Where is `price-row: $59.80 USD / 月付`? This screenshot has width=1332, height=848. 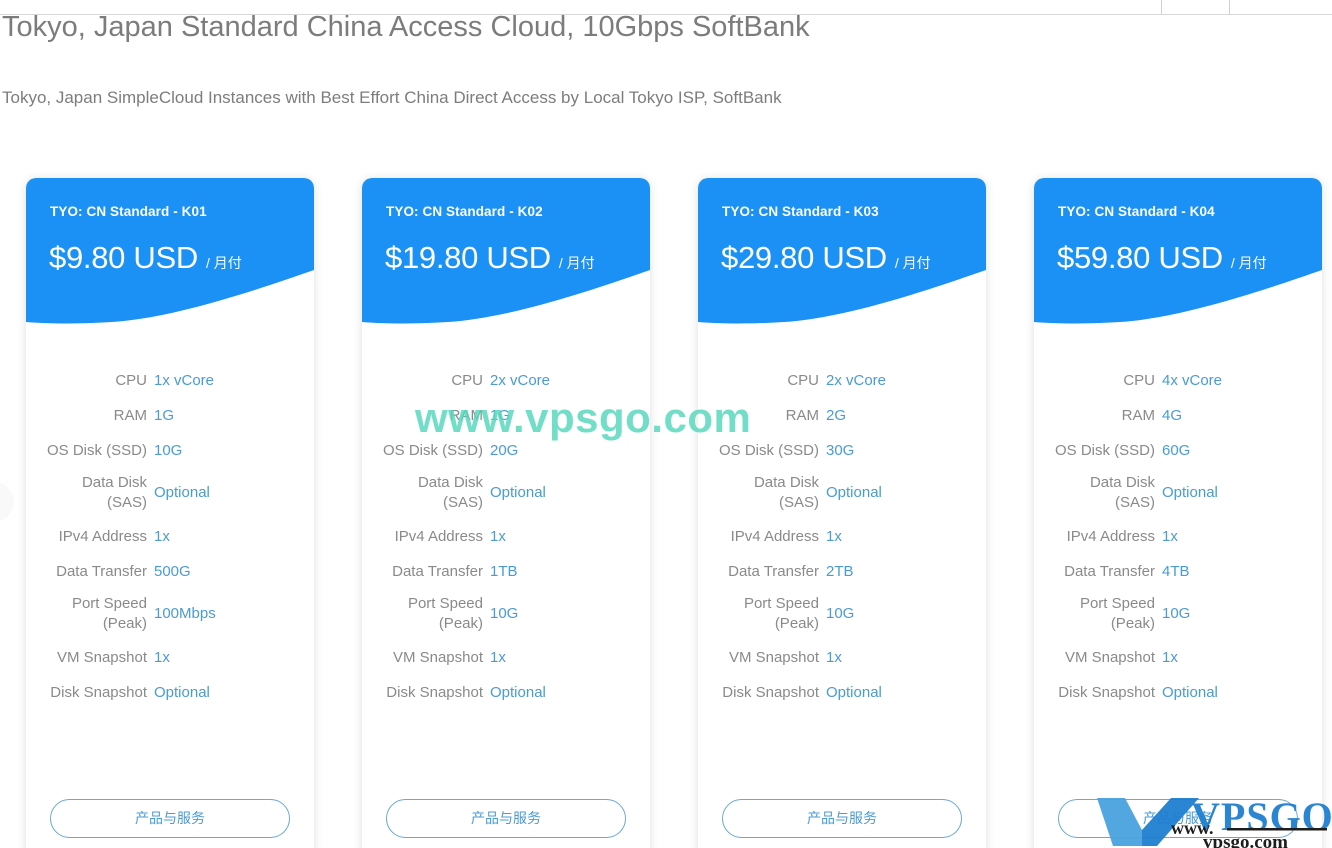
price-row: $59.80 USD / 月付 is located at coordinates (1162, 258).